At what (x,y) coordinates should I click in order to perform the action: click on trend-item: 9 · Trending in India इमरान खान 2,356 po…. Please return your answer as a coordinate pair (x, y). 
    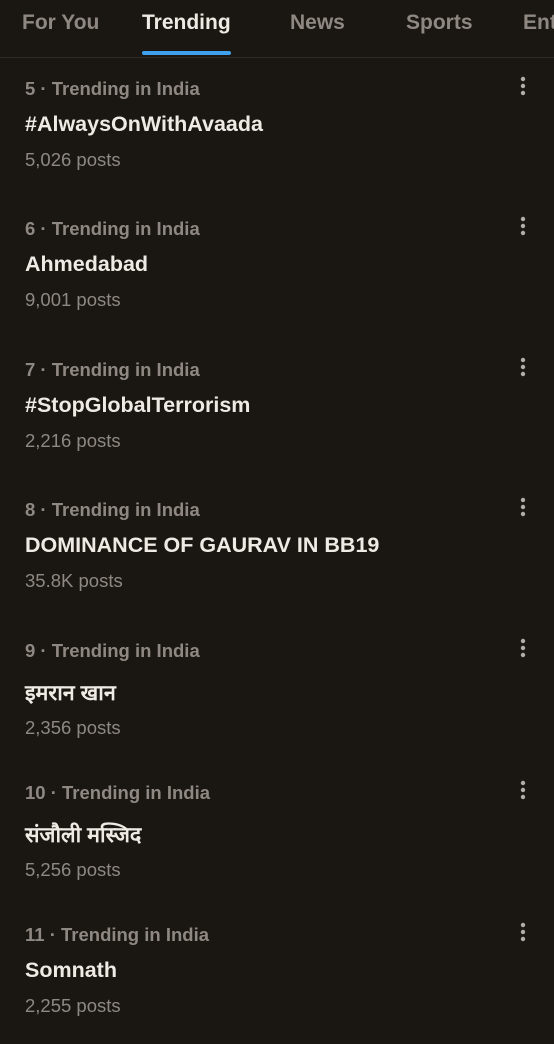
    Looking at the image, I should click on (277, 690).